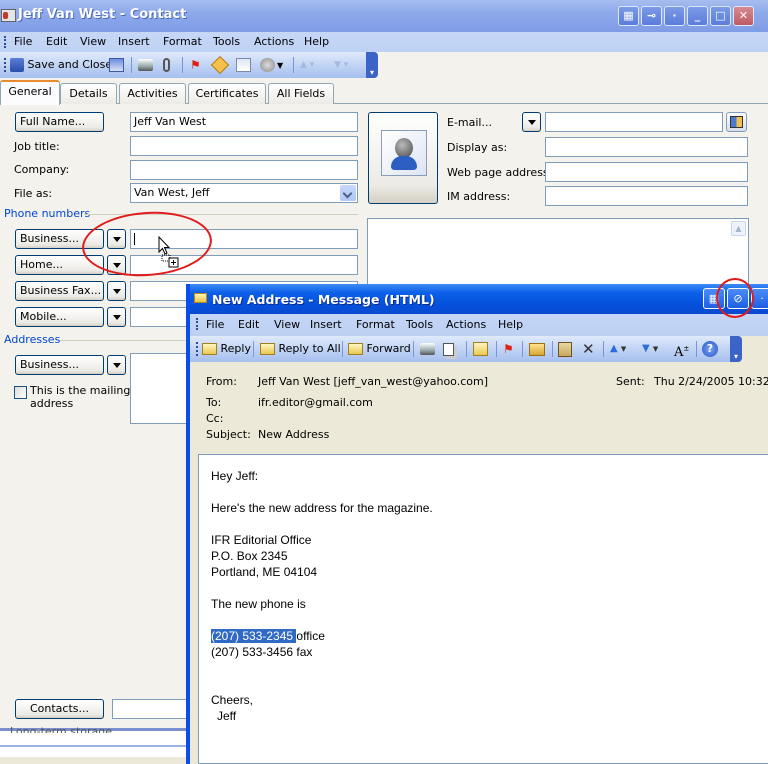  I want to click on pin-icon: ⊸, so click(651, 16).